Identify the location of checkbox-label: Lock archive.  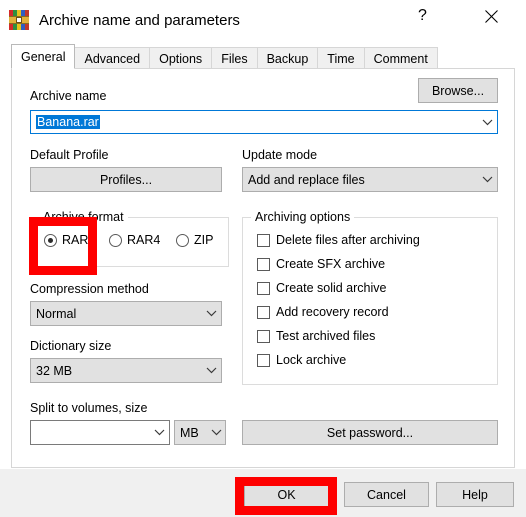
(311, 360).